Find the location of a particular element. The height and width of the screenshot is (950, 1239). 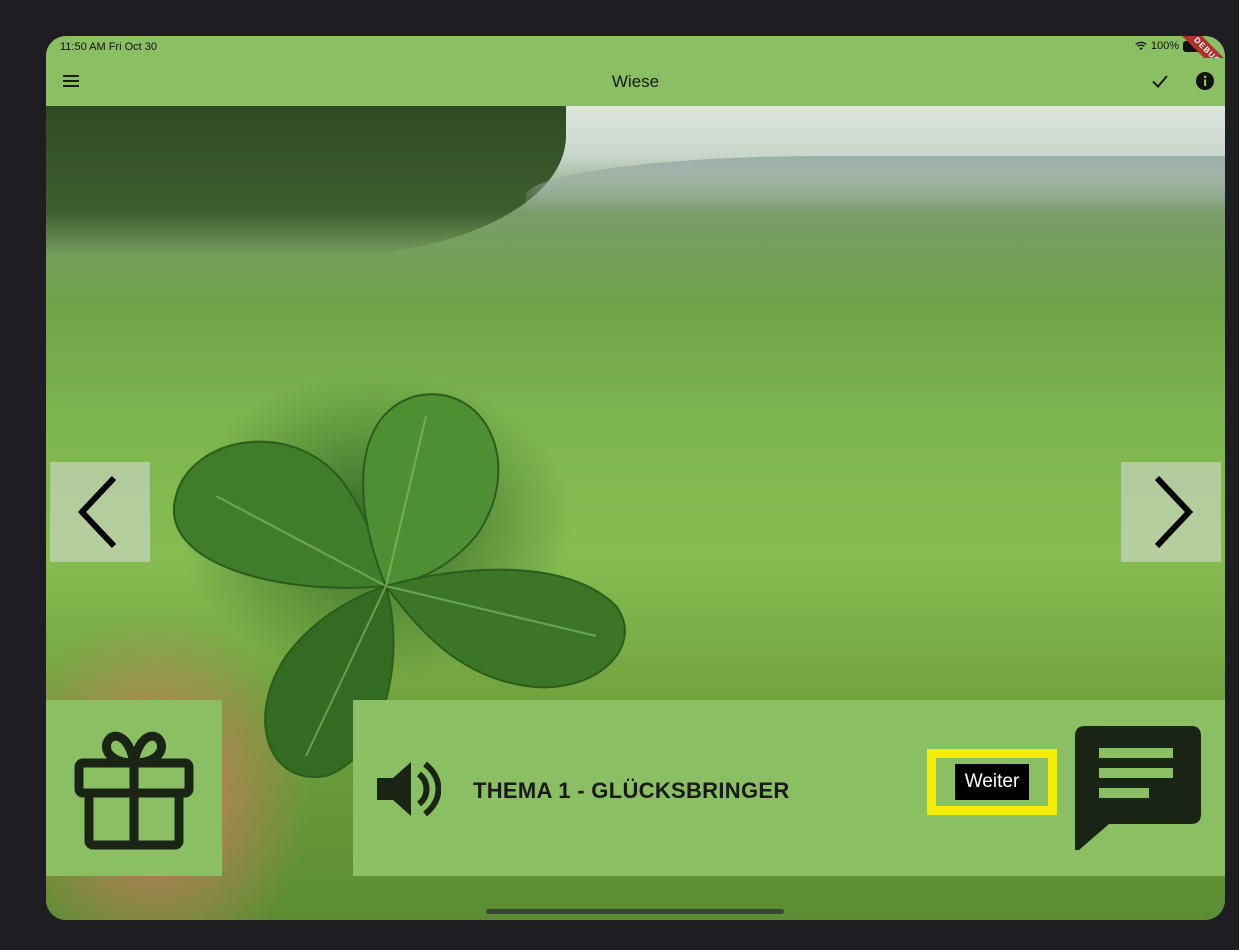

weiter-button-label: Weiter is located at coordinates (992, 782).